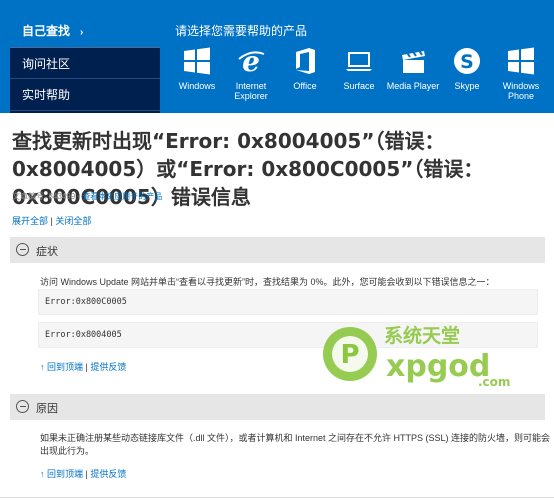 This screenshot has width=554, height=501. I want to click on divider, so click(277, 497).